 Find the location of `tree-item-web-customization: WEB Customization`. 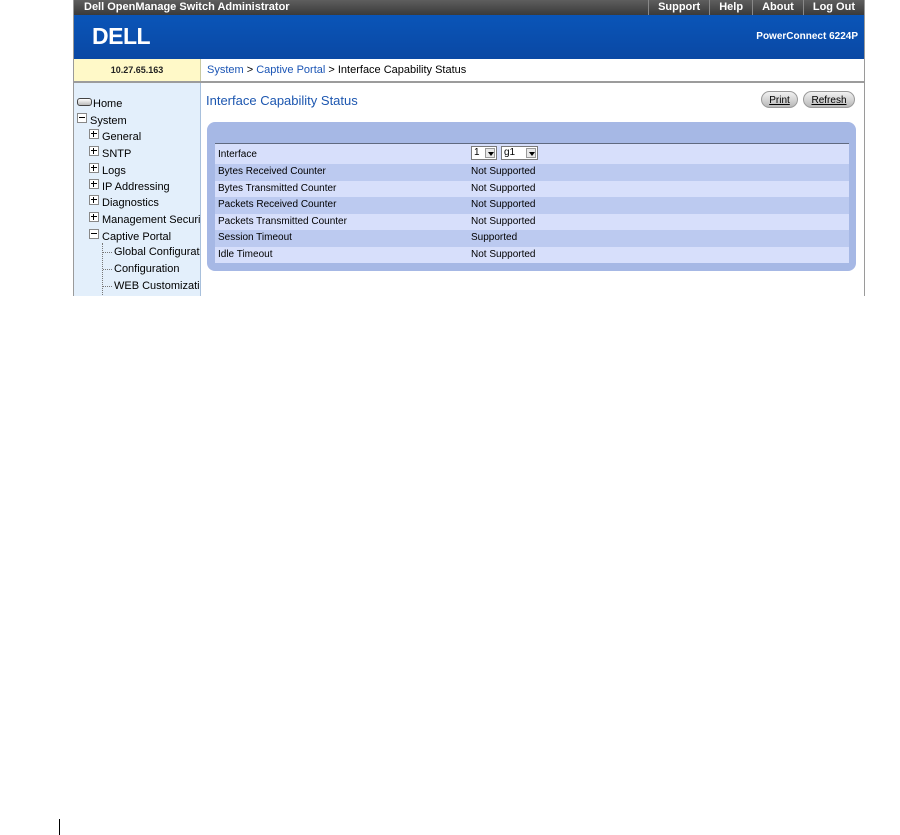

tree-item-web-customization: WEB Customization is located at coordinates (157, 286).